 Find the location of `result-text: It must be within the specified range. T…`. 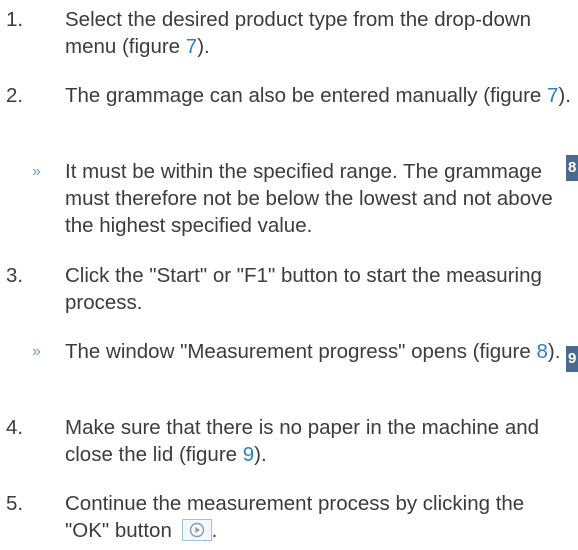

result-text: It must be within the specified range. T… is located at coordinates (309, 198).